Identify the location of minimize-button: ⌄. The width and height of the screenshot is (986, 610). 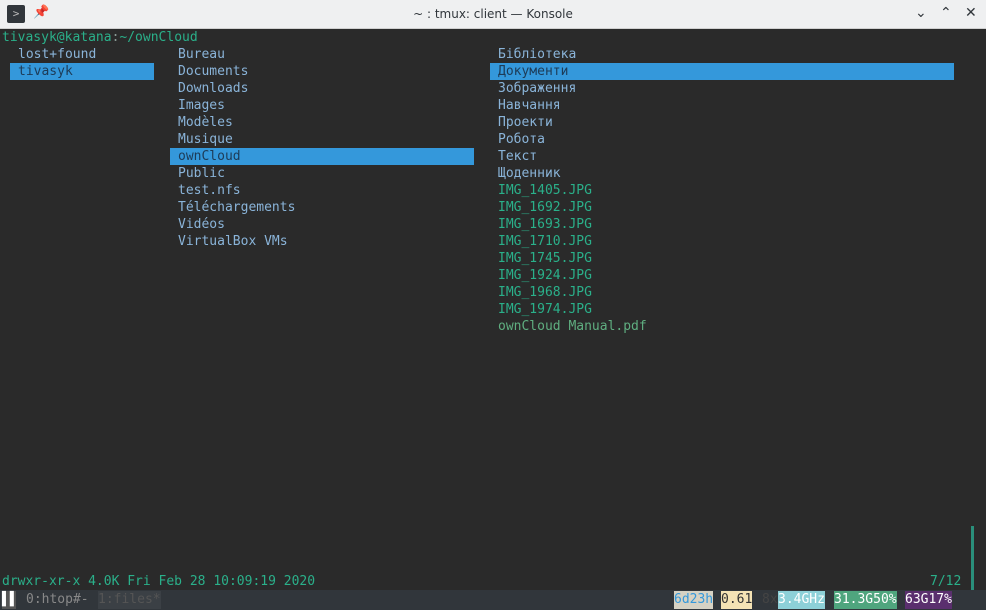
(921, 13).